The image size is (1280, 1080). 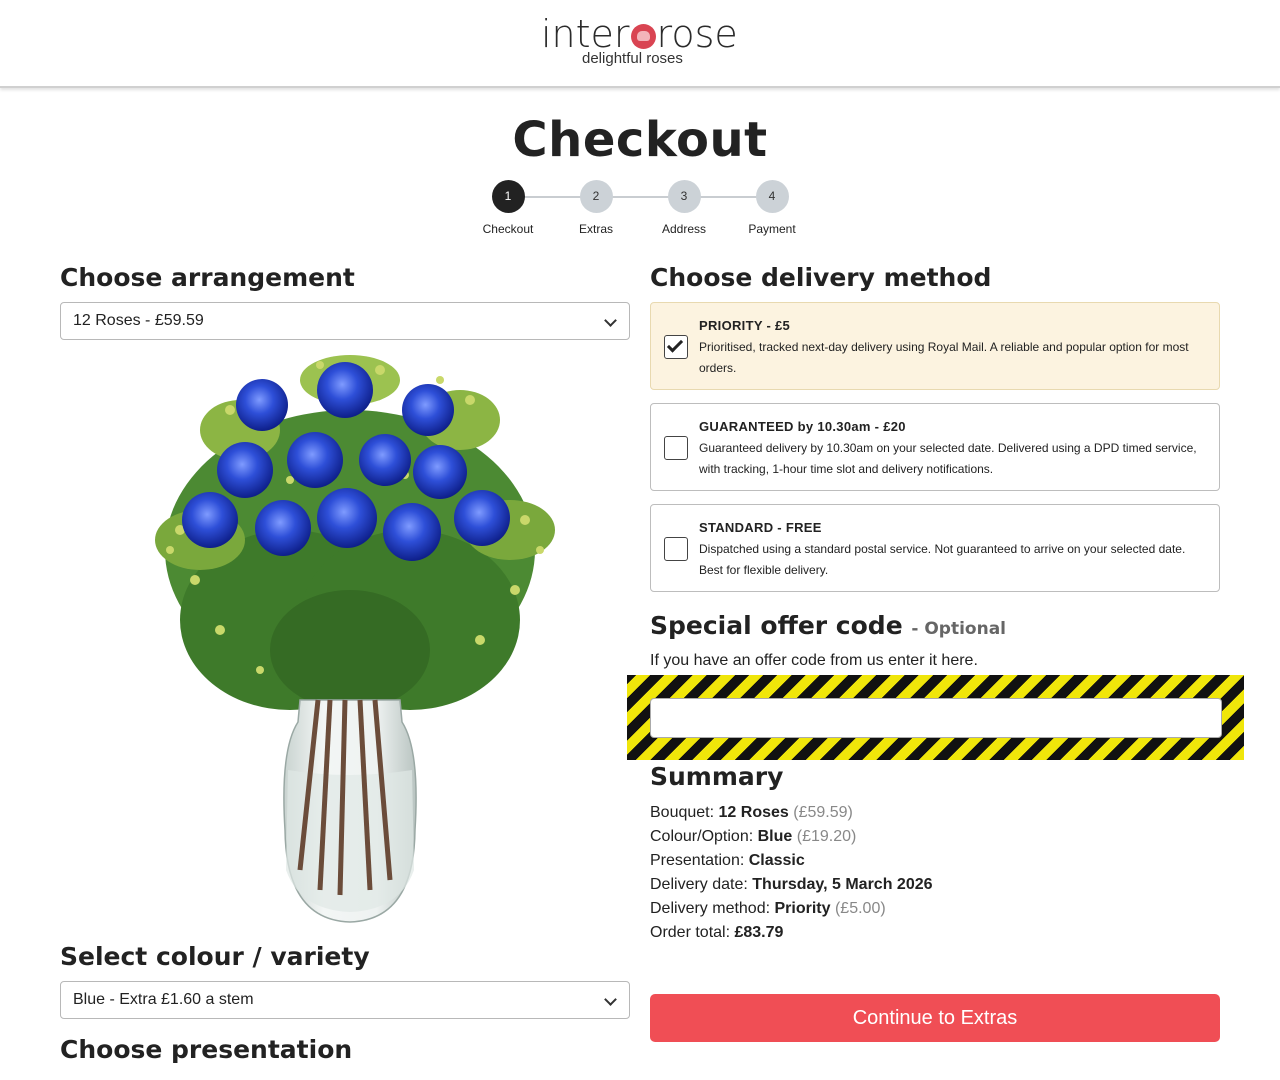 I want to click on summary-price: (£59.59), so click(x=823, y=812).